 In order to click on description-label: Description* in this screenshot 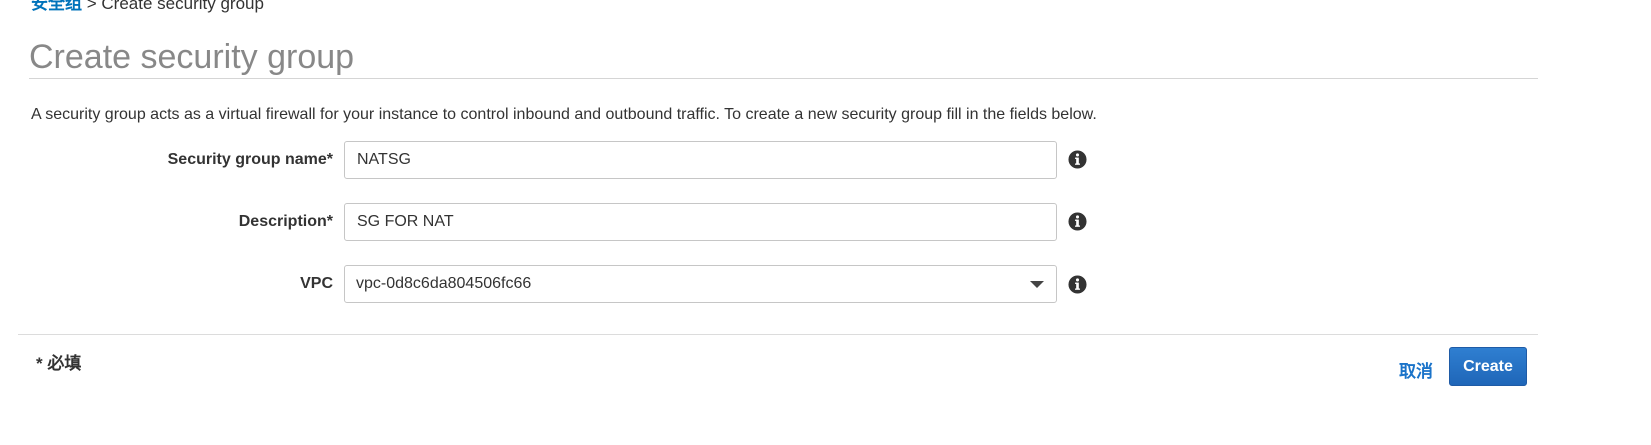, I will do `click(285, 221)`.